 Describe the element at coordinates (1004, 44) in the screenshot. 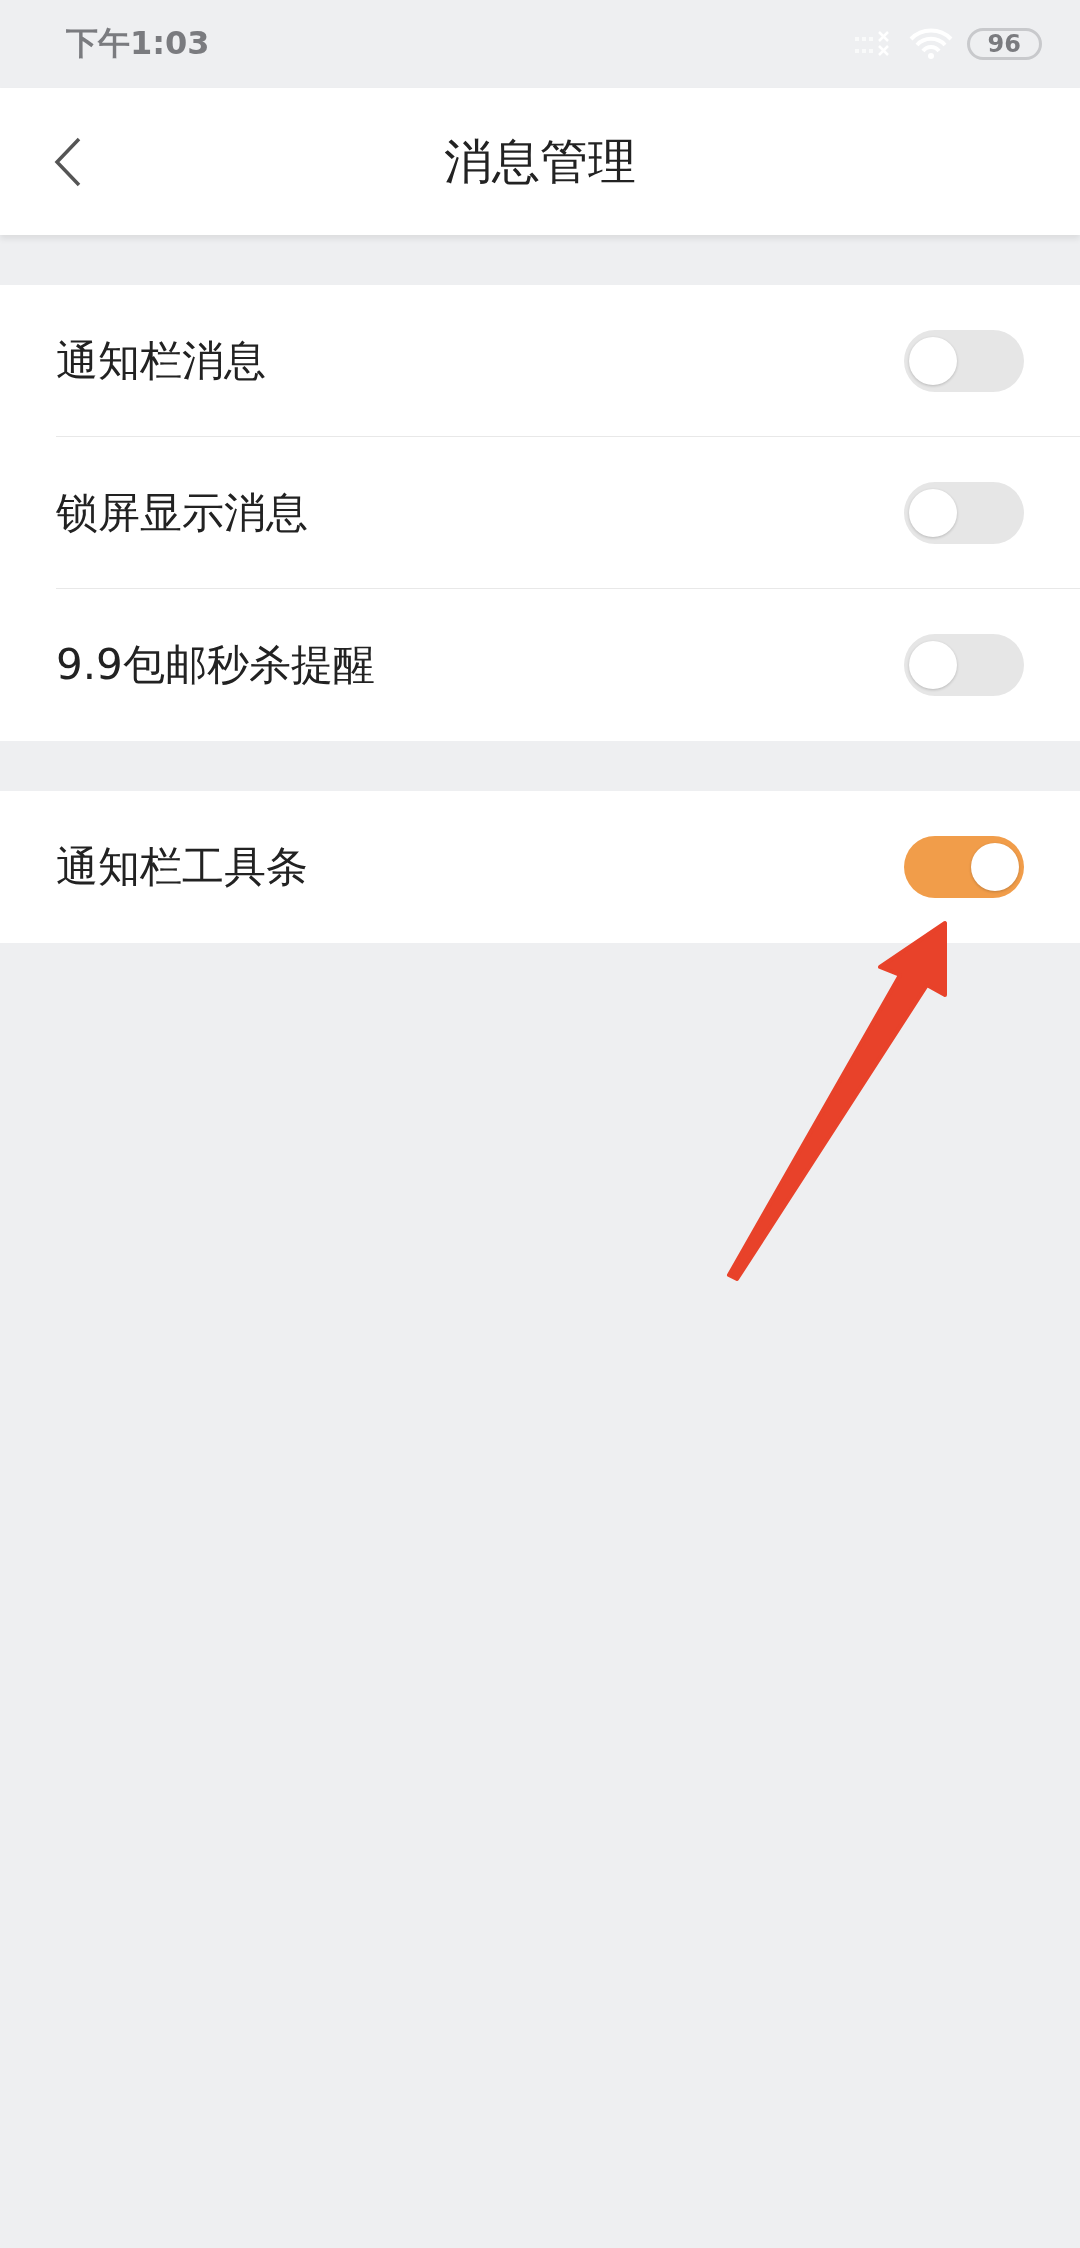

I see `battery-level: 96` at that location.